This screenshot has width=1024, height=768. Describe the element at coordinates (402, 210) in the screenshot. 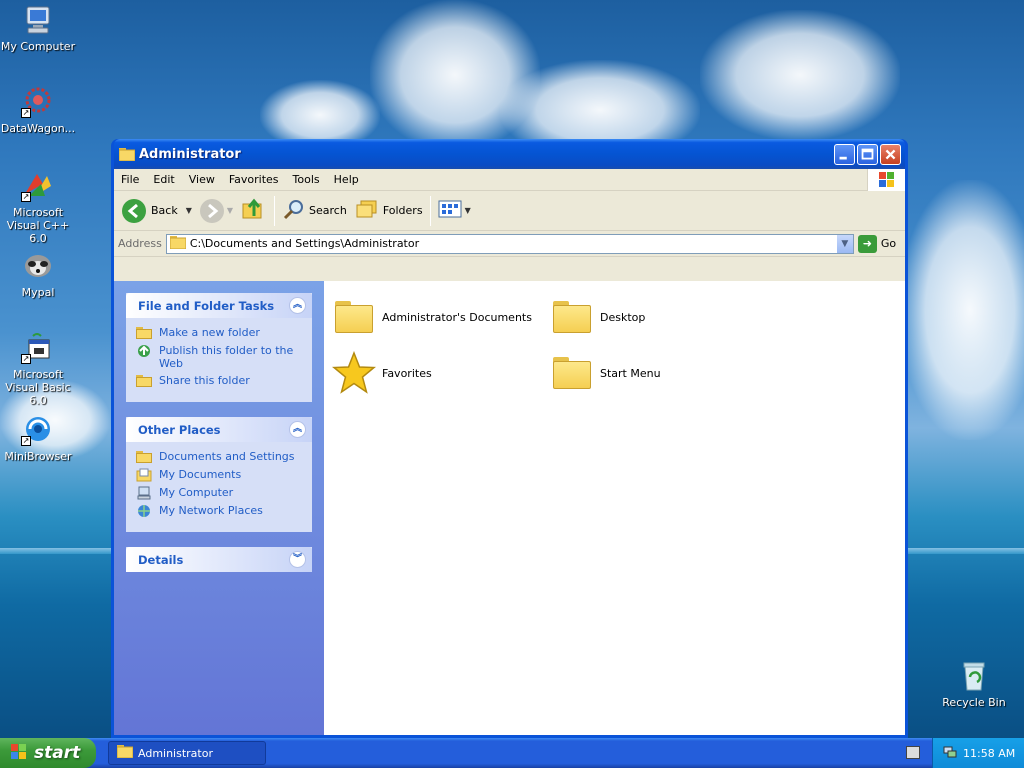

I see `folders-label: Folders` at that location.